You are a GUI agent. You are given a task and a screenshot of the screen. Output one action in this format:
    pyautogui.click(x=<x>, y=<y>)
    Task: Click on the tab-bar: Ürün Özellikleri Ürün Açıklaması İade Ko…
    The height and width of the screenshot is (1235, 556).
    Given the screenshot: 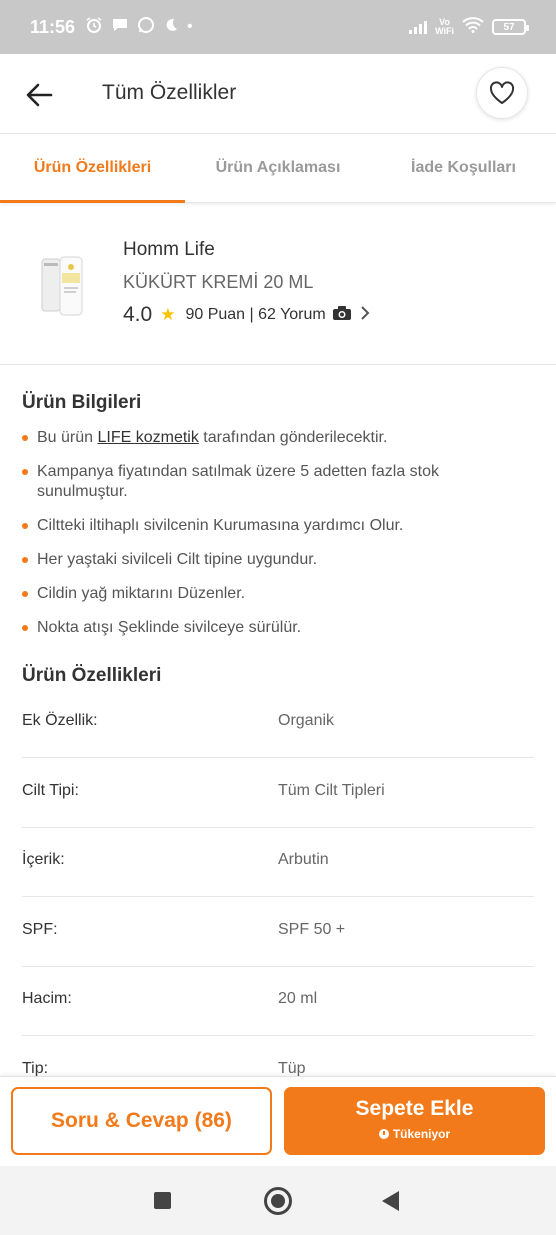 What is the action you would take?
    pyautogui.click(x=278, y=168)
    